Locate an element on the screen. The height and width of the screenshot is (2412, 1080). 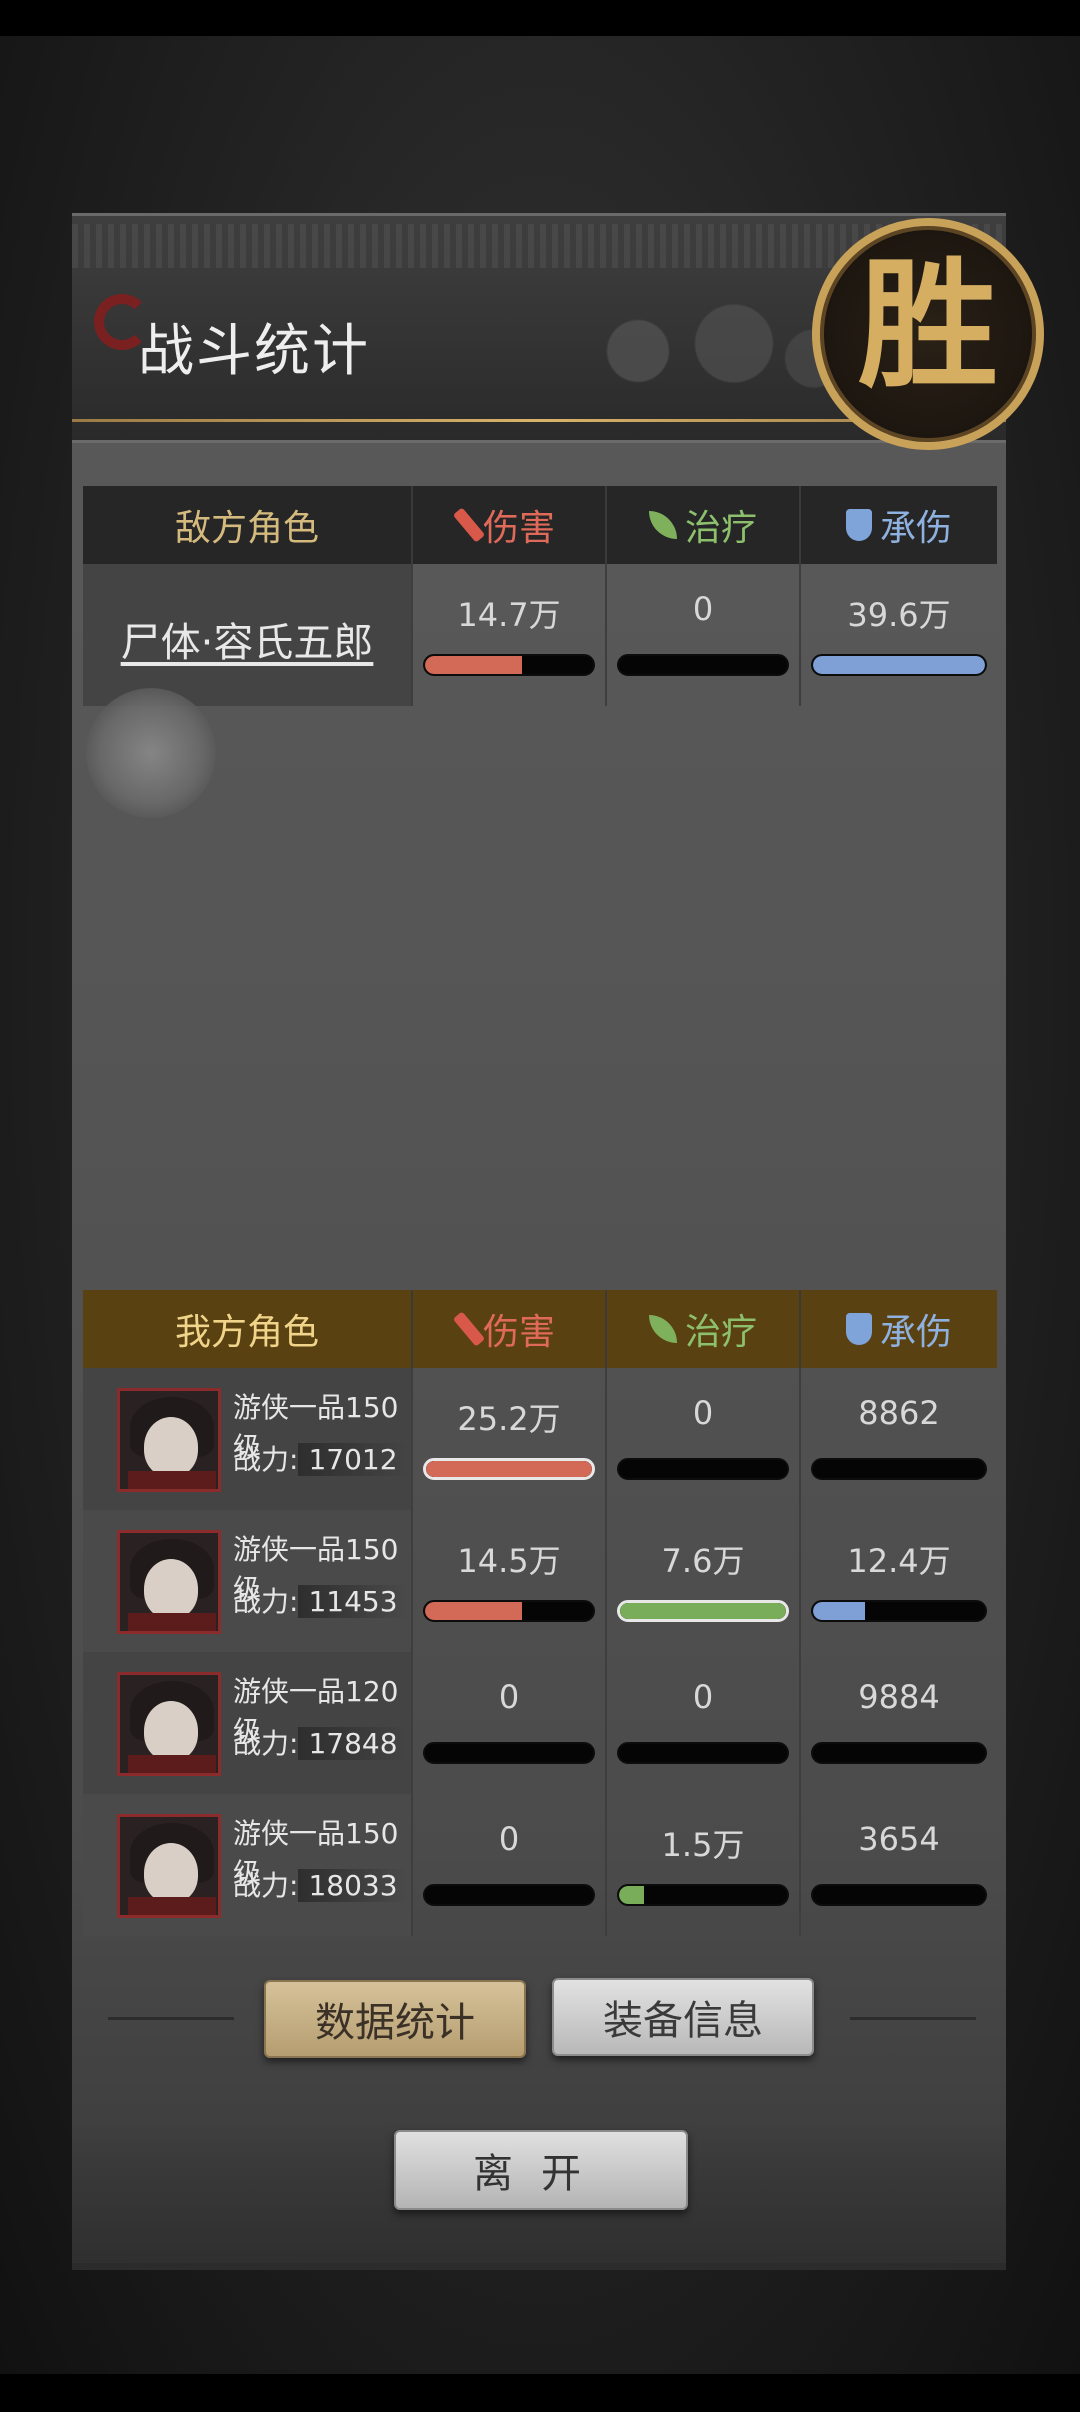
heal-cell: 1.5万 is located at coordinates (704, 1865).